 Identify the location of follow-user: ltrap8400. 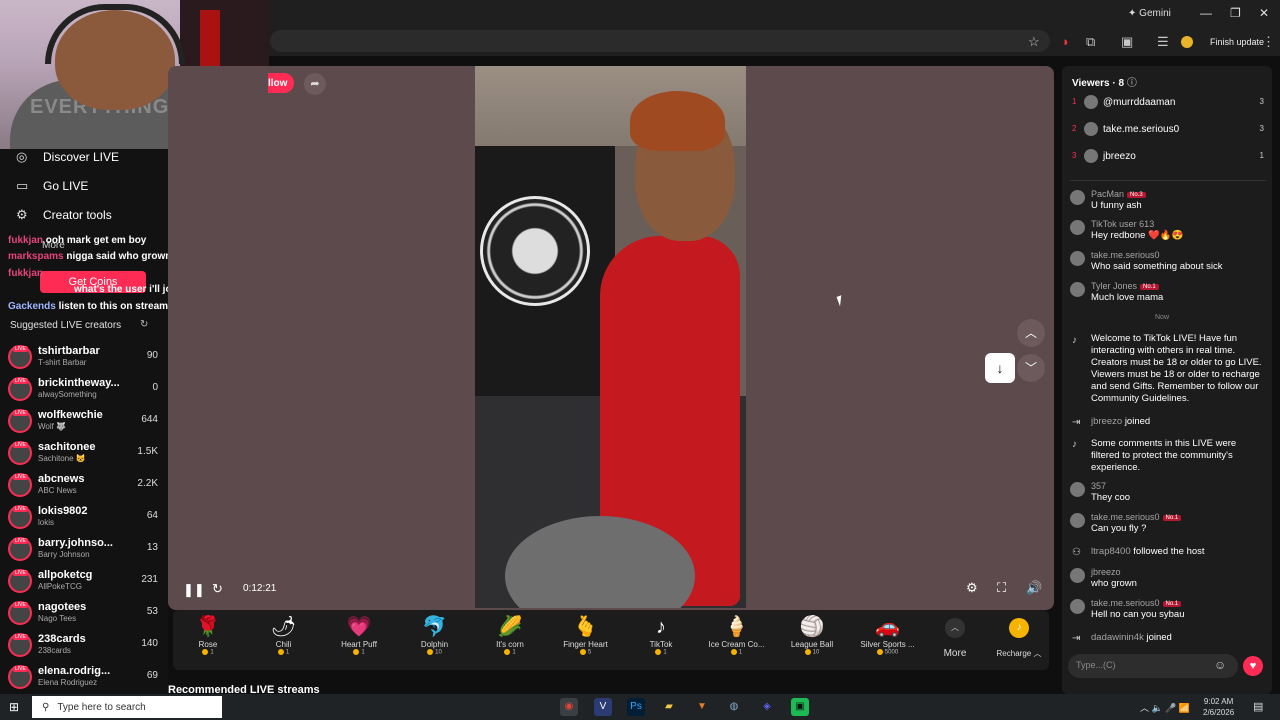
(1111, 551).